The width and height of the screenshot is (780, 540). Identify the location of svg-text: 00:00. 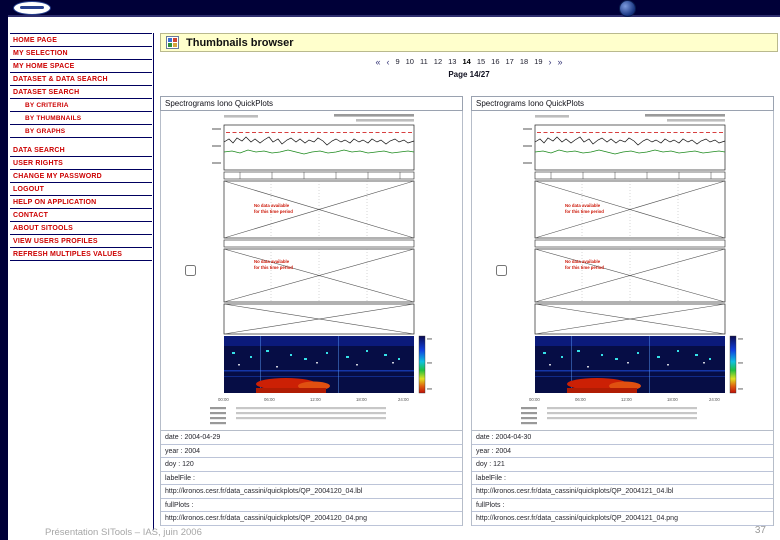
(223, 399).